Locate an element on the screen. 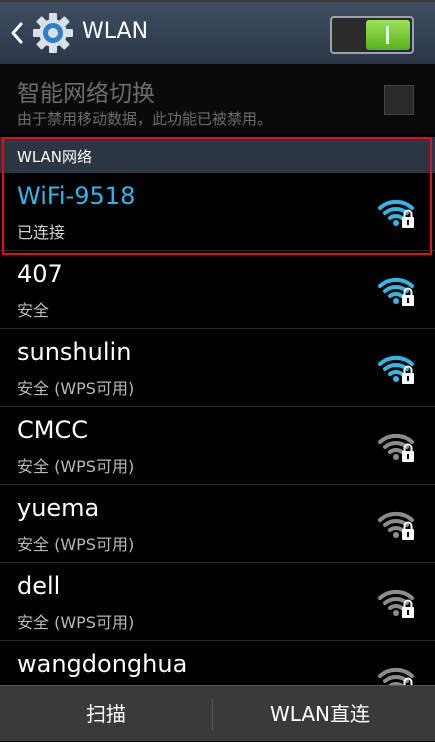 The height and width of the screenshot is (742, 435). network-row-wifi-9518: WiFi-9518 已连接 is located at coordinates (217, 212).